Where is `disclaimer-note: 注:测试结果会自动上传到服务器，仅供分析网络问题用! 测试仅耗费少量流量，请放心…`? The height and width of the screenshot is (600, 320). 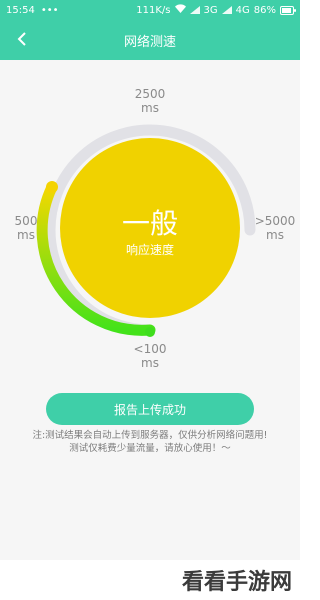 disclaimer-note: 注:测试结果会自动上传到服务器，仅供分析网络问题用! 测试仅耗费少量流量，请放心… is located at coordinates (150, 442).